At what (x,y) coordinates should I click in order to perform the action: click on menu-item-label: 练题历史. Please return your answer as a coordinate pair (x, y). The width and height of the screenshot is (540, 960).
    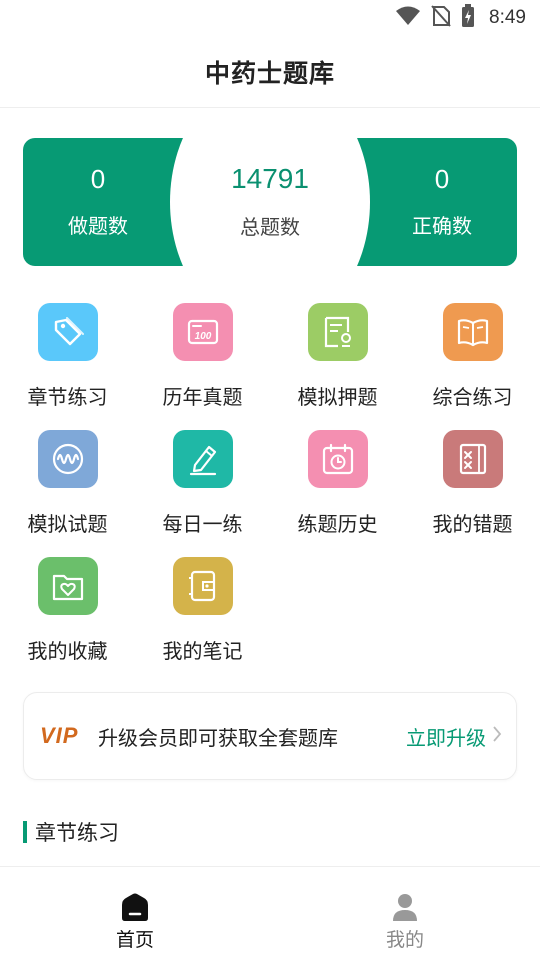
    Looking at the image, I should click on (337, 524).